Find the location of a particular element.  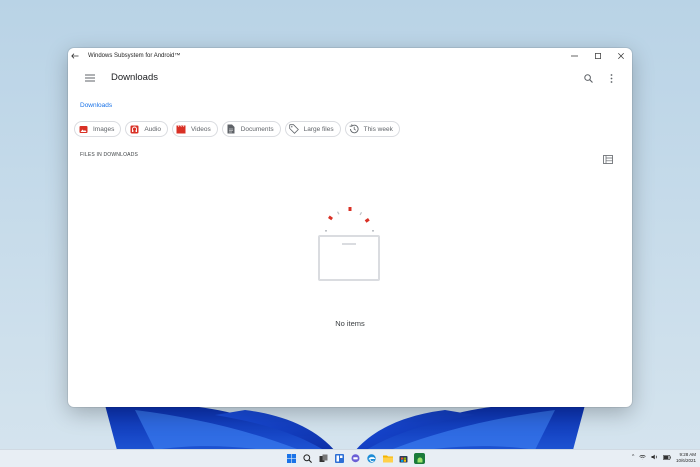

video-icon is located at coordinates (181, 129).